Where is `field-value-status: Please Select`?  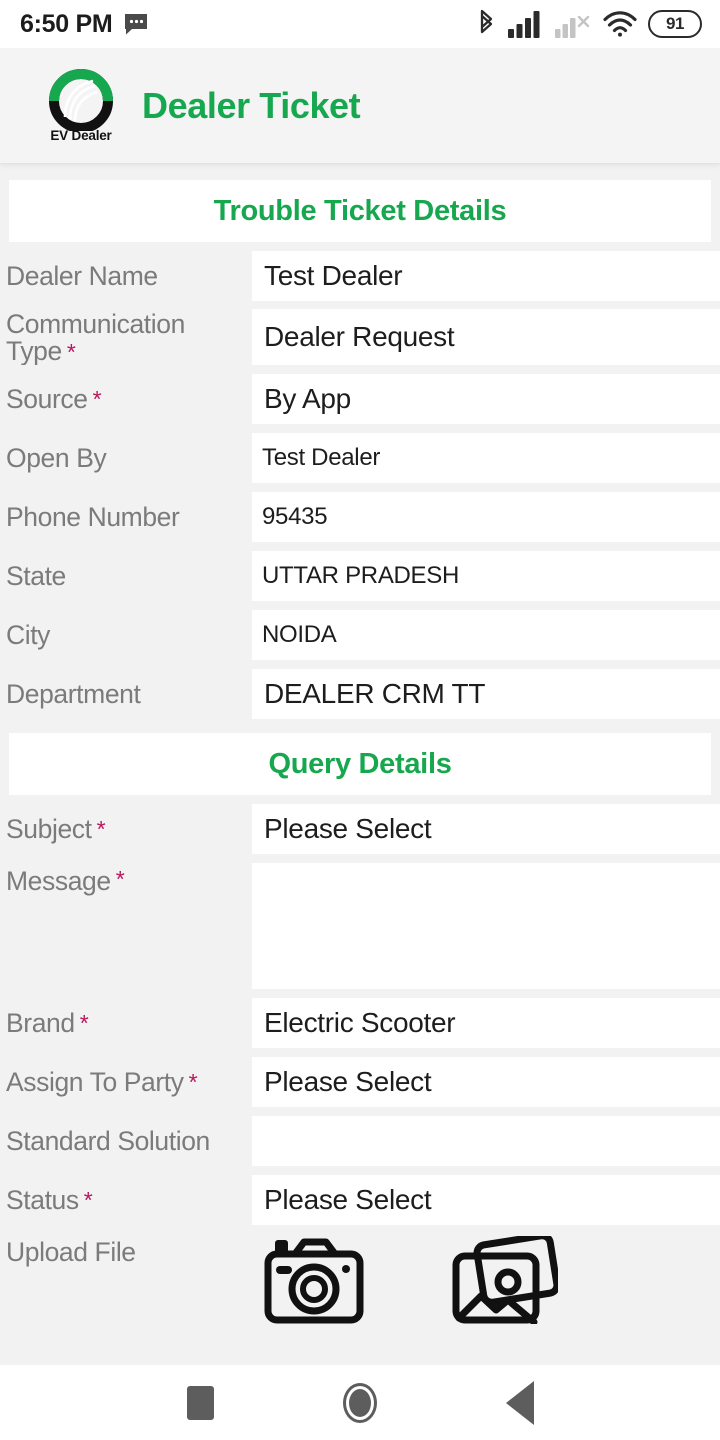 field-value-status: Please Select is located at coordinates (486, 1200).